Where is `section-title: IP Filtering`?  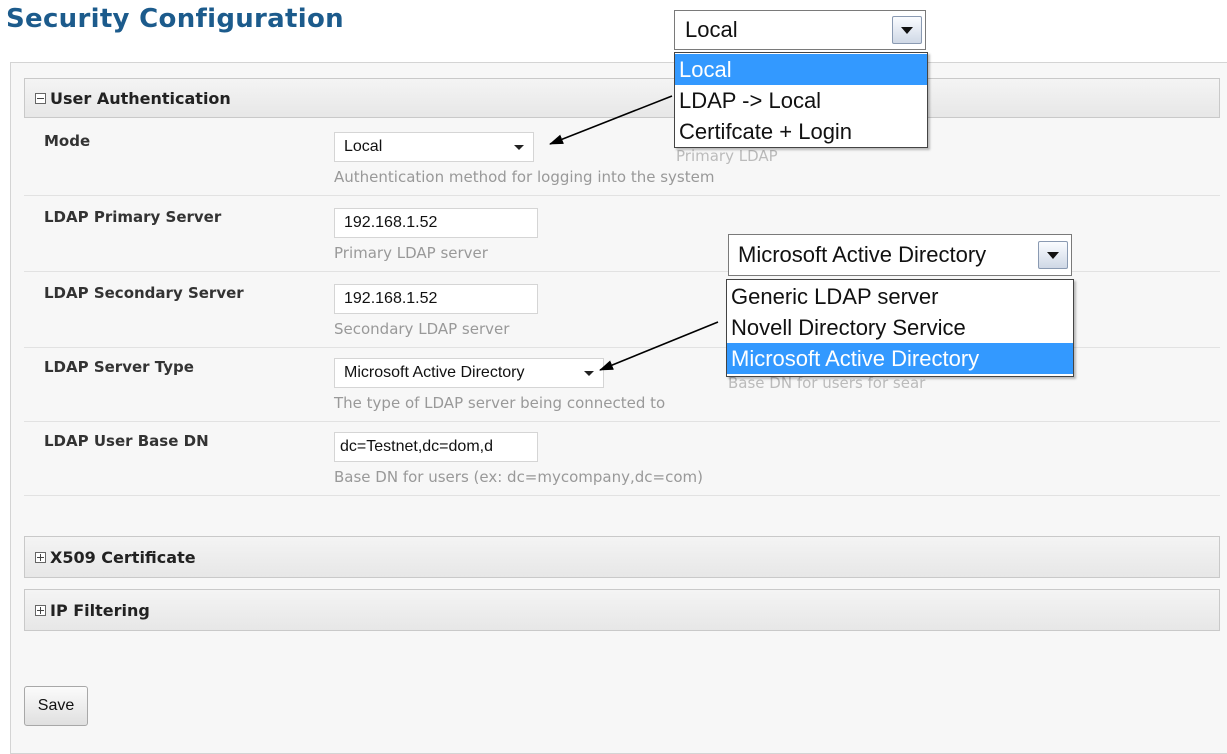
section-title: IP Filtering is located at coordinates (100, 610).